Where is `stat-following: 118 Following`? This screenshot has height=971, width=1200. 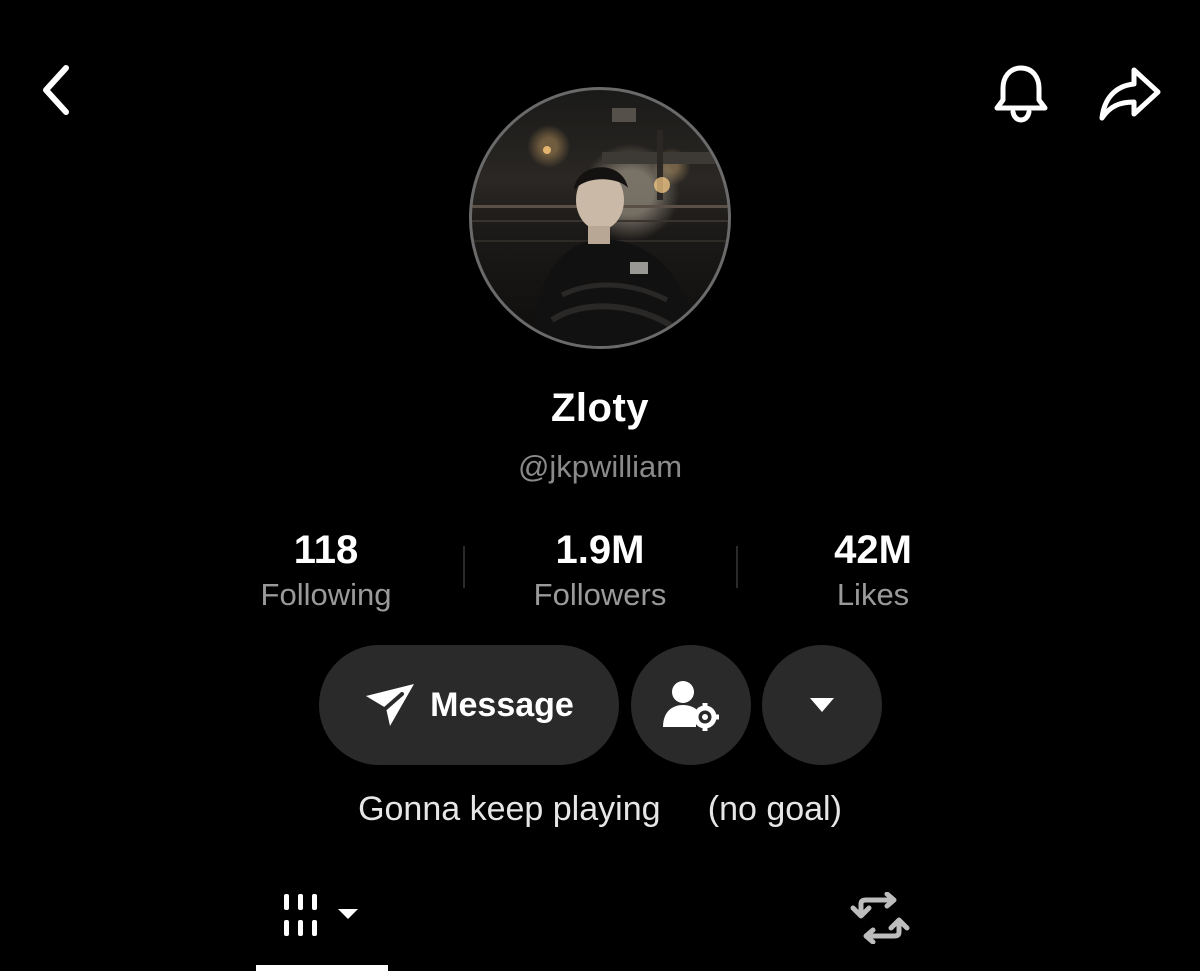 stat-following: 118 Following is located at coordinates (326, 571).